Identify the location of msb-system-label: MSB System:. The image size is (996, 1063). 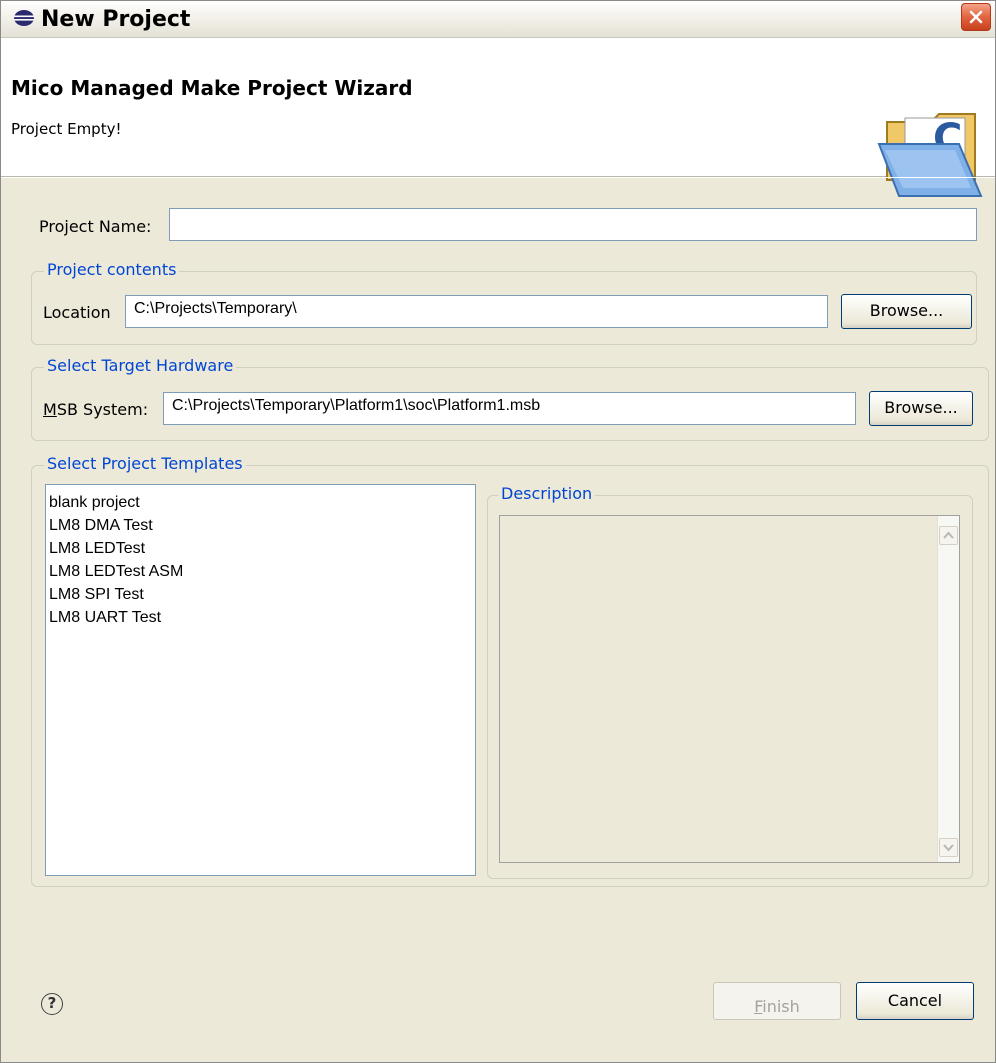
(95, 409).